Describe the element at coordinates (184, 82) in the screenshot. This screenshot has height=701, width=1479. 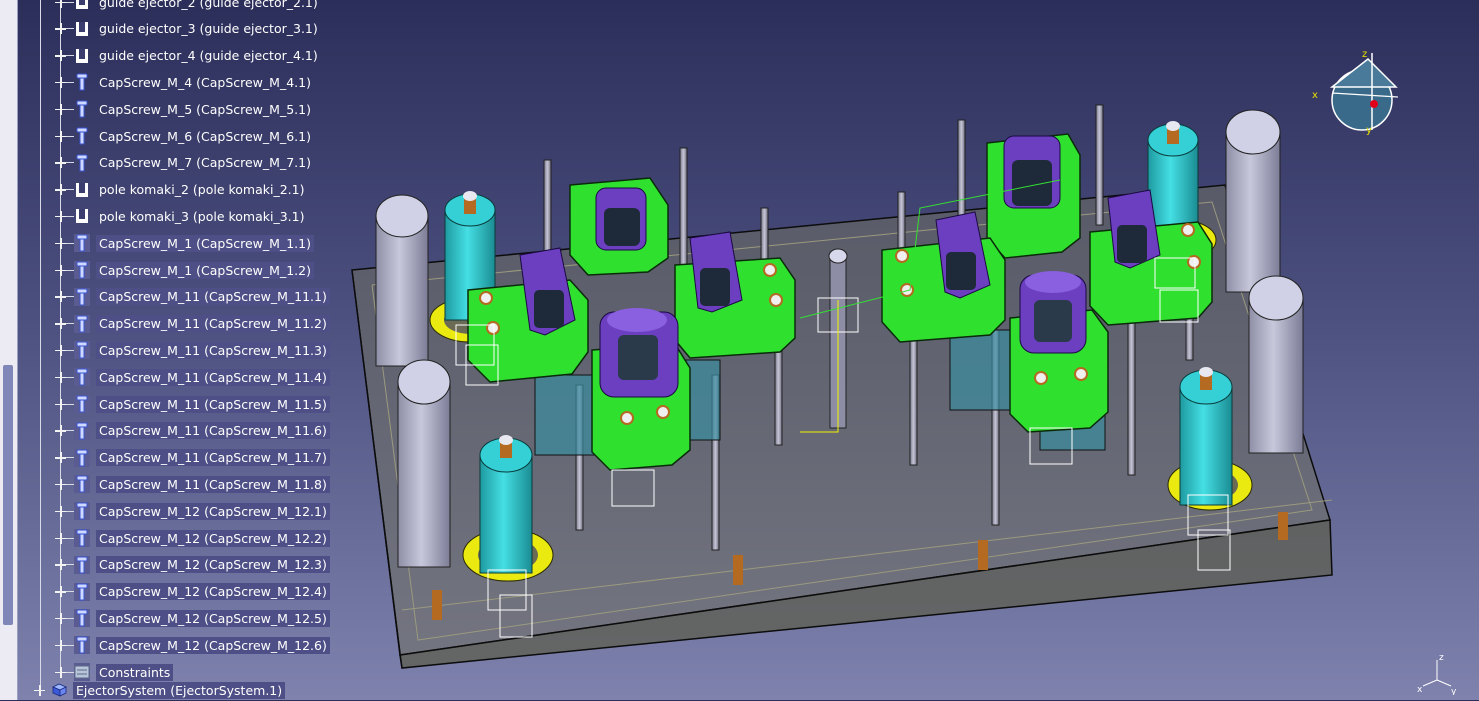
I see `tree-item: CapScrew_M_4 (CapScrew_M_4.1)` at that location.